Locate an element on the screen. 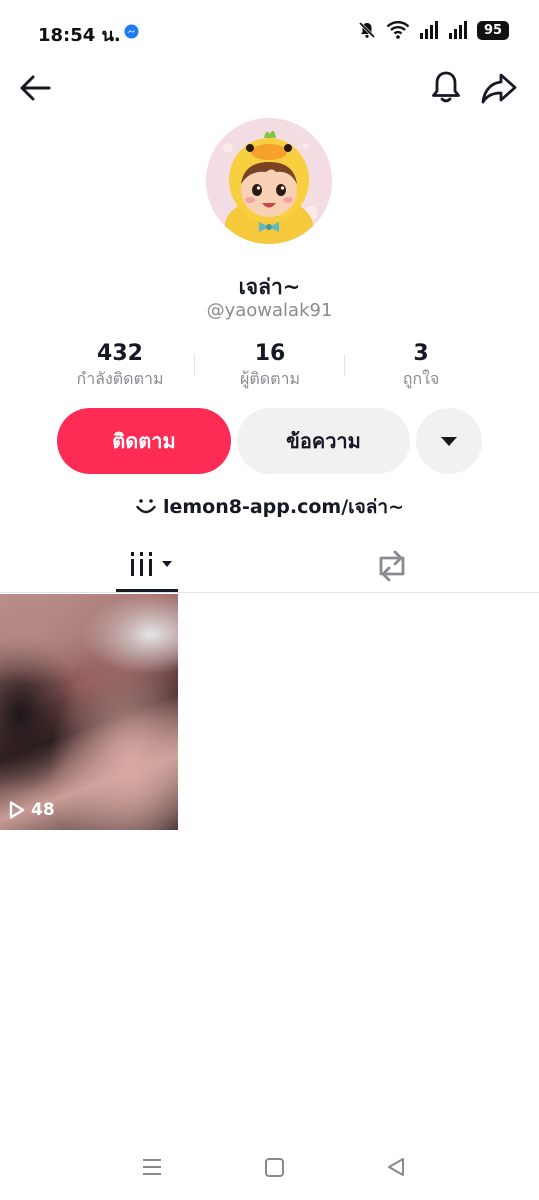  bio-link-text: lemon8-app.com/เจล่า~ is located at coordinates (283, 507).